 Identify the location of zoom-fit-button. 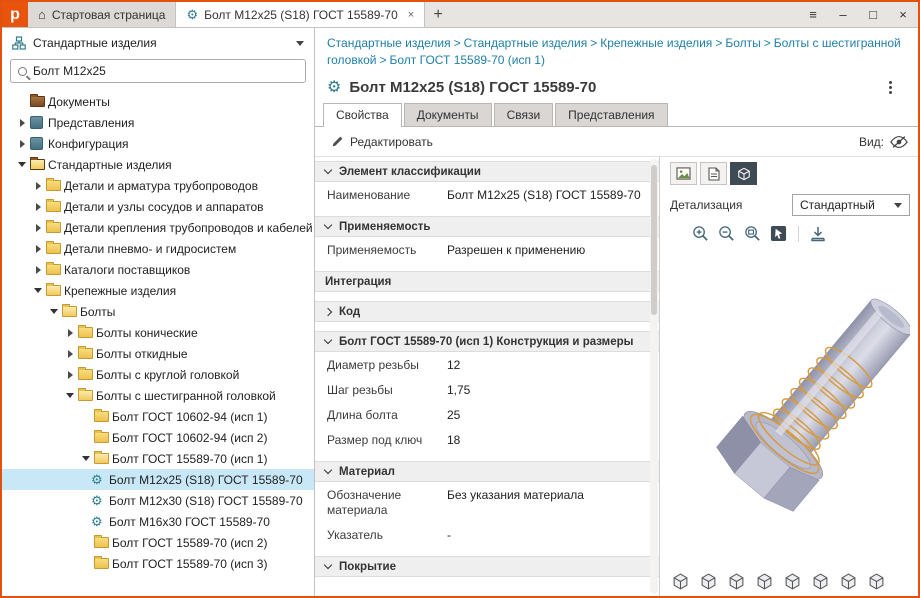
(752, 233).